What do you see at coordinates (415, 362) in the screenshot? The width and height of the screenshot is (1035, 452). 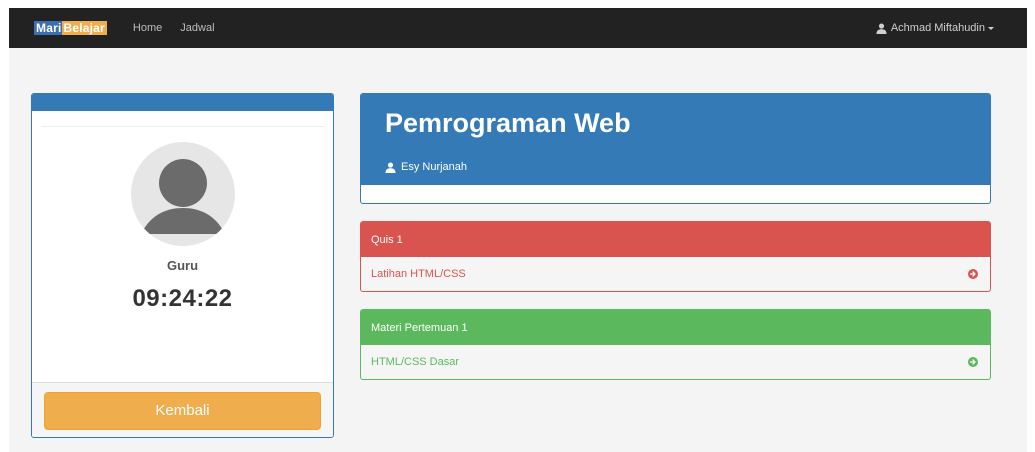 I see `activity-item-label: HTML/CSS Dasar` at bounding box center [415, 362].